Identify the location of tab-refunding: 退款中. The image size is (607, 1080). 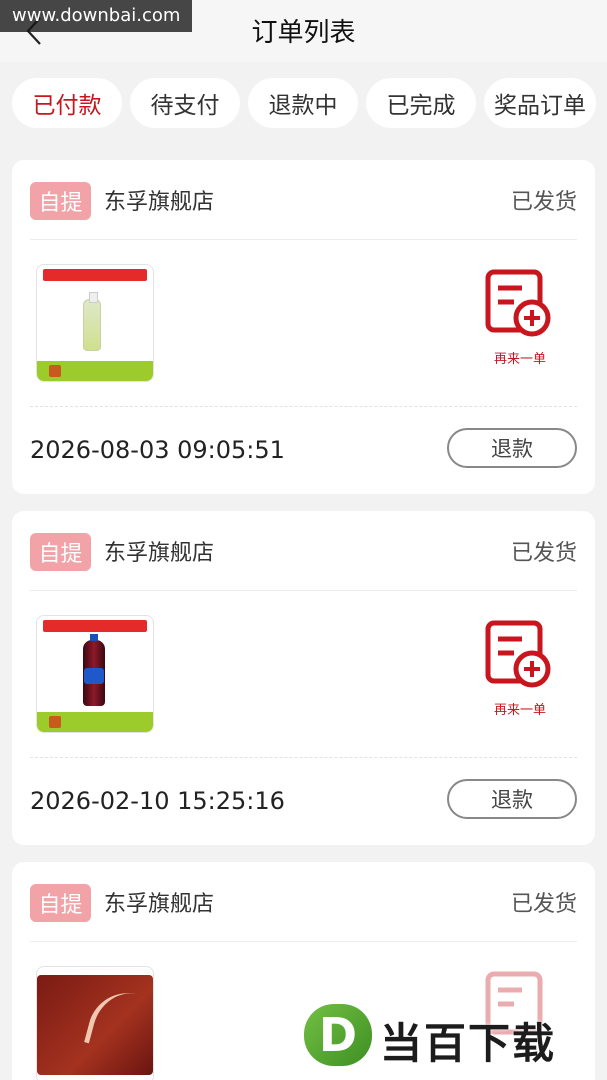
(303, 103).